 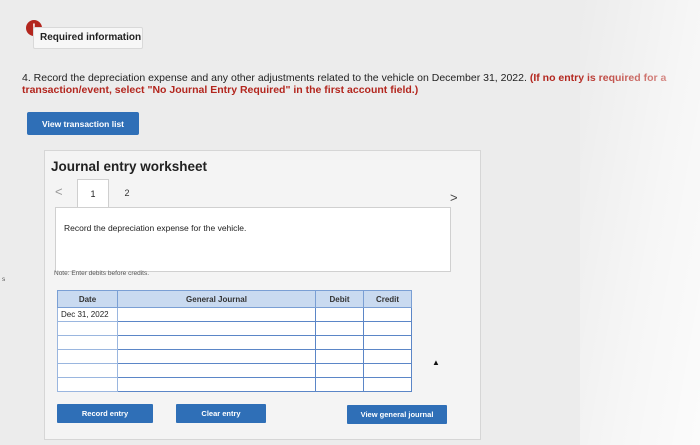 What do you see at coordinates (87, 299) in the screenshot?
I see `date-header: Date` at bounding box center [87, 299].